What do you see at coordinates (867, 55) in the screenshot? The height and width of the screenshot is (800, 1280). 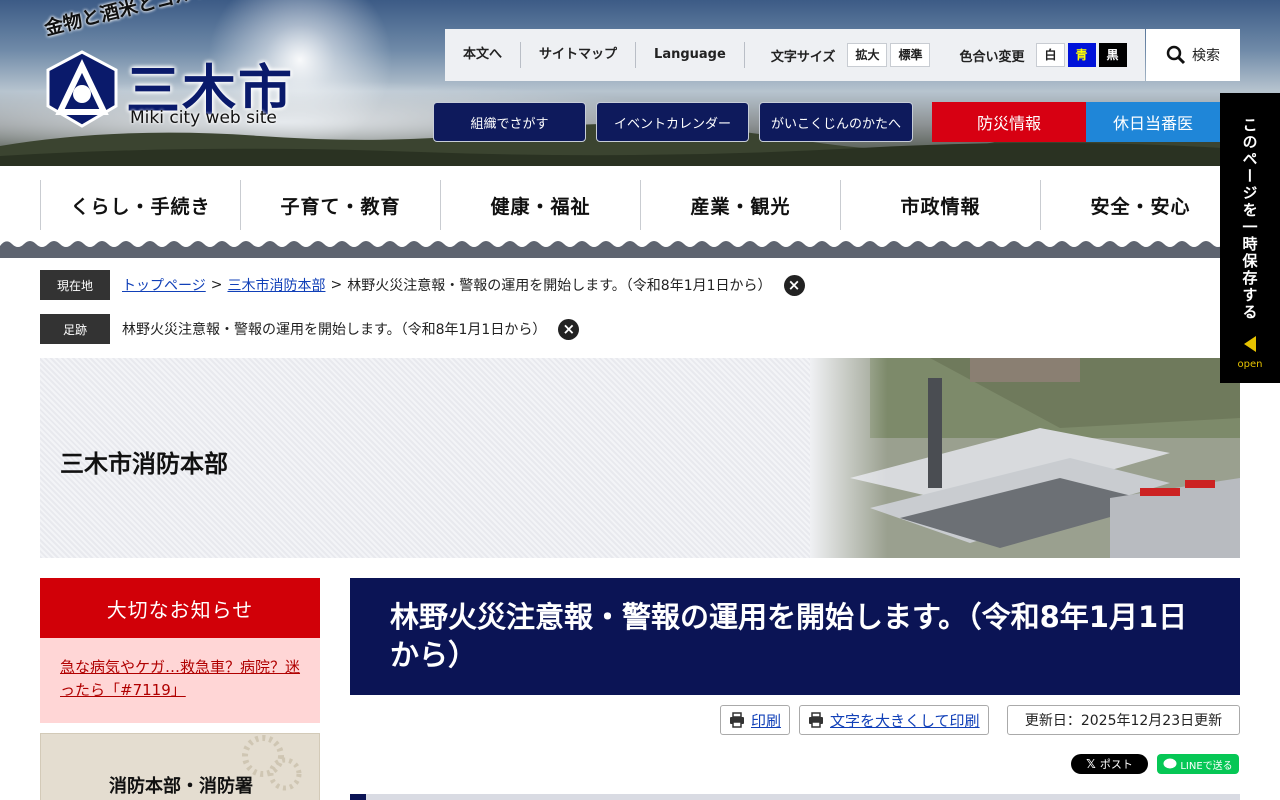 I see `font-enlarge-button: 拡大` at bounding box center [867, 55].